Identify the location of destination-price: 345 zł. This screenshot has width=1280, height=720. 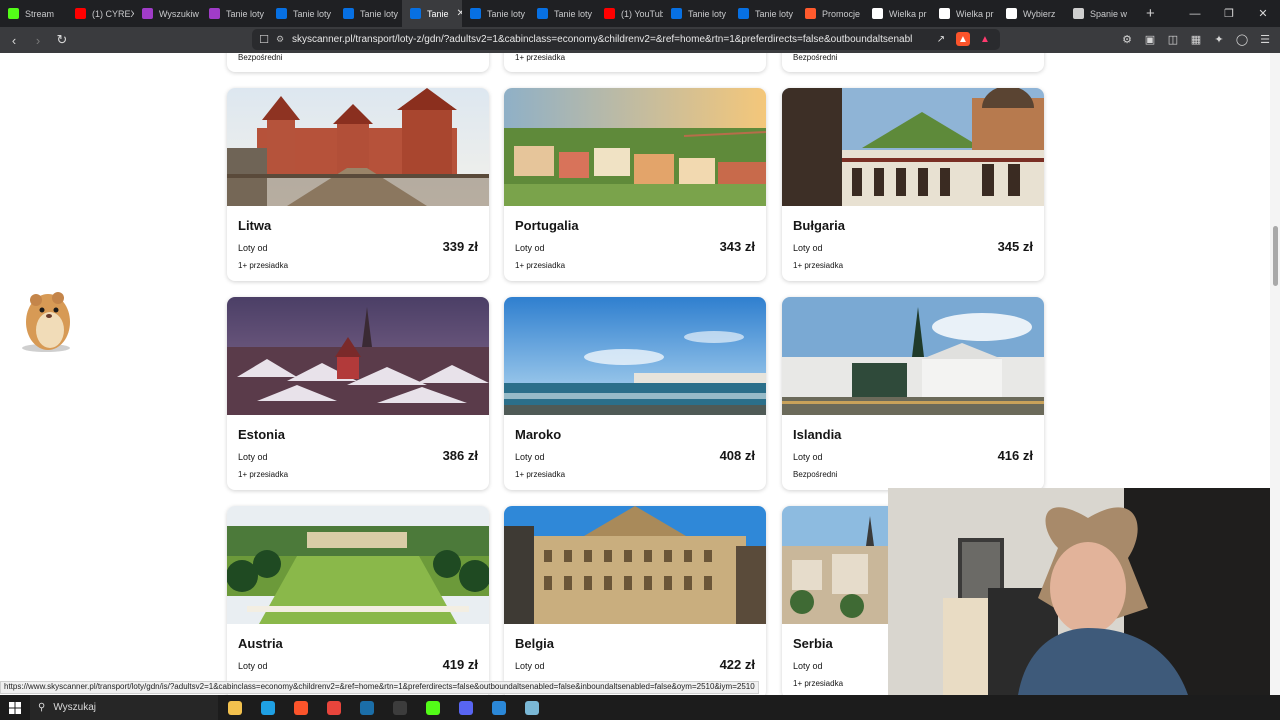
(1015, 246).